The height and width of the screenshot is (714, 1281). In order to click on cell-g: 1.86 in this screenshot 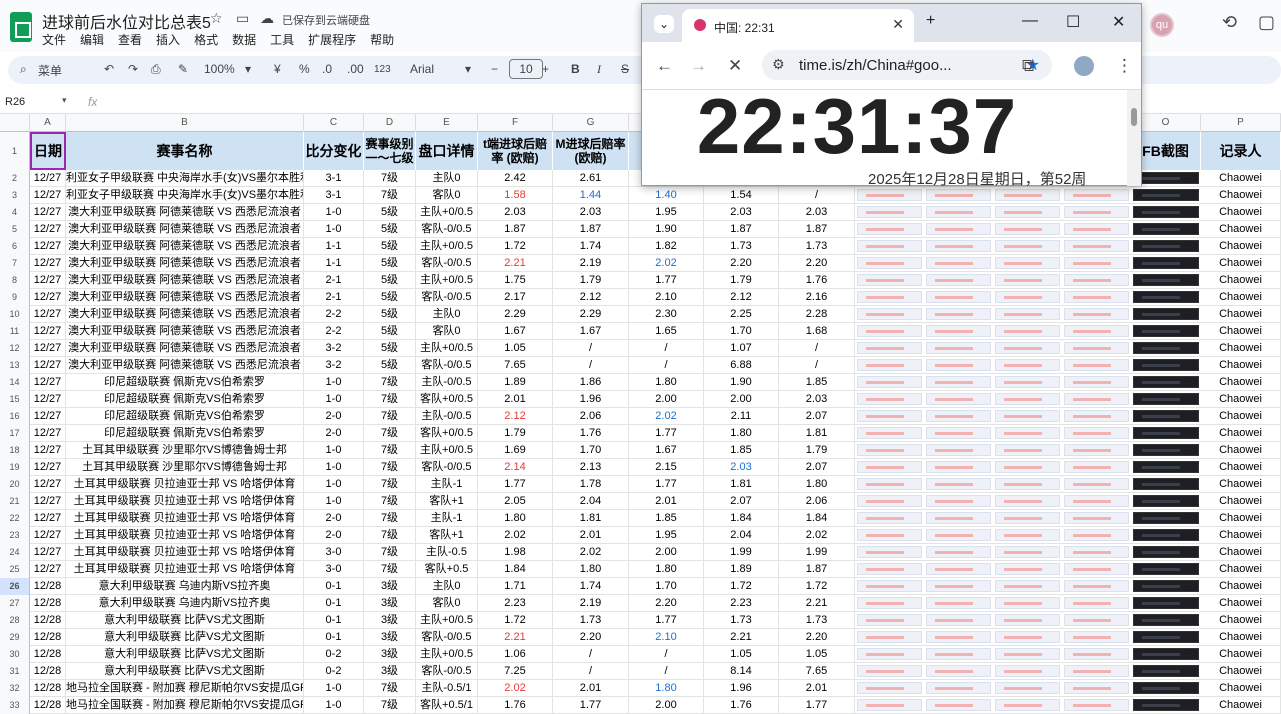, I will do `click(591, 382)`.